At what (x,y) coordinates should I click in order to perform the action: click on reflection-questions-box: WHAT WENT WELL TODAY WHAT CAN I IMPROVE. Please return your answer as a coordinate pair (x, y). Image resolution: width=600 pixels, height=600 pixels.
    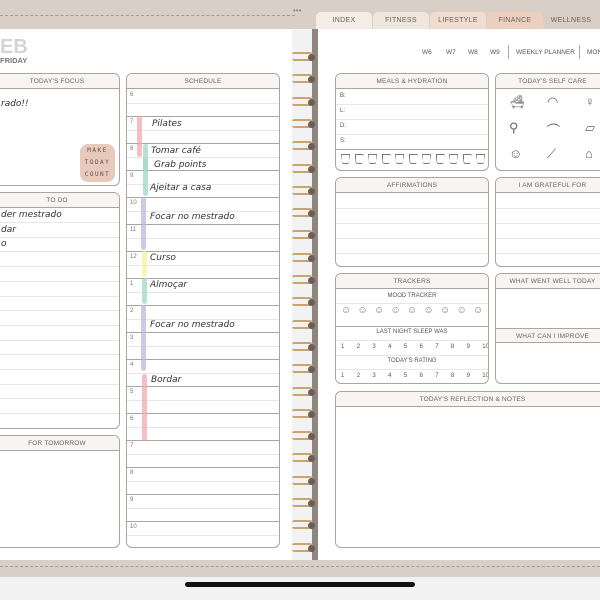
    Looking at the image, I should click on (547, 328).